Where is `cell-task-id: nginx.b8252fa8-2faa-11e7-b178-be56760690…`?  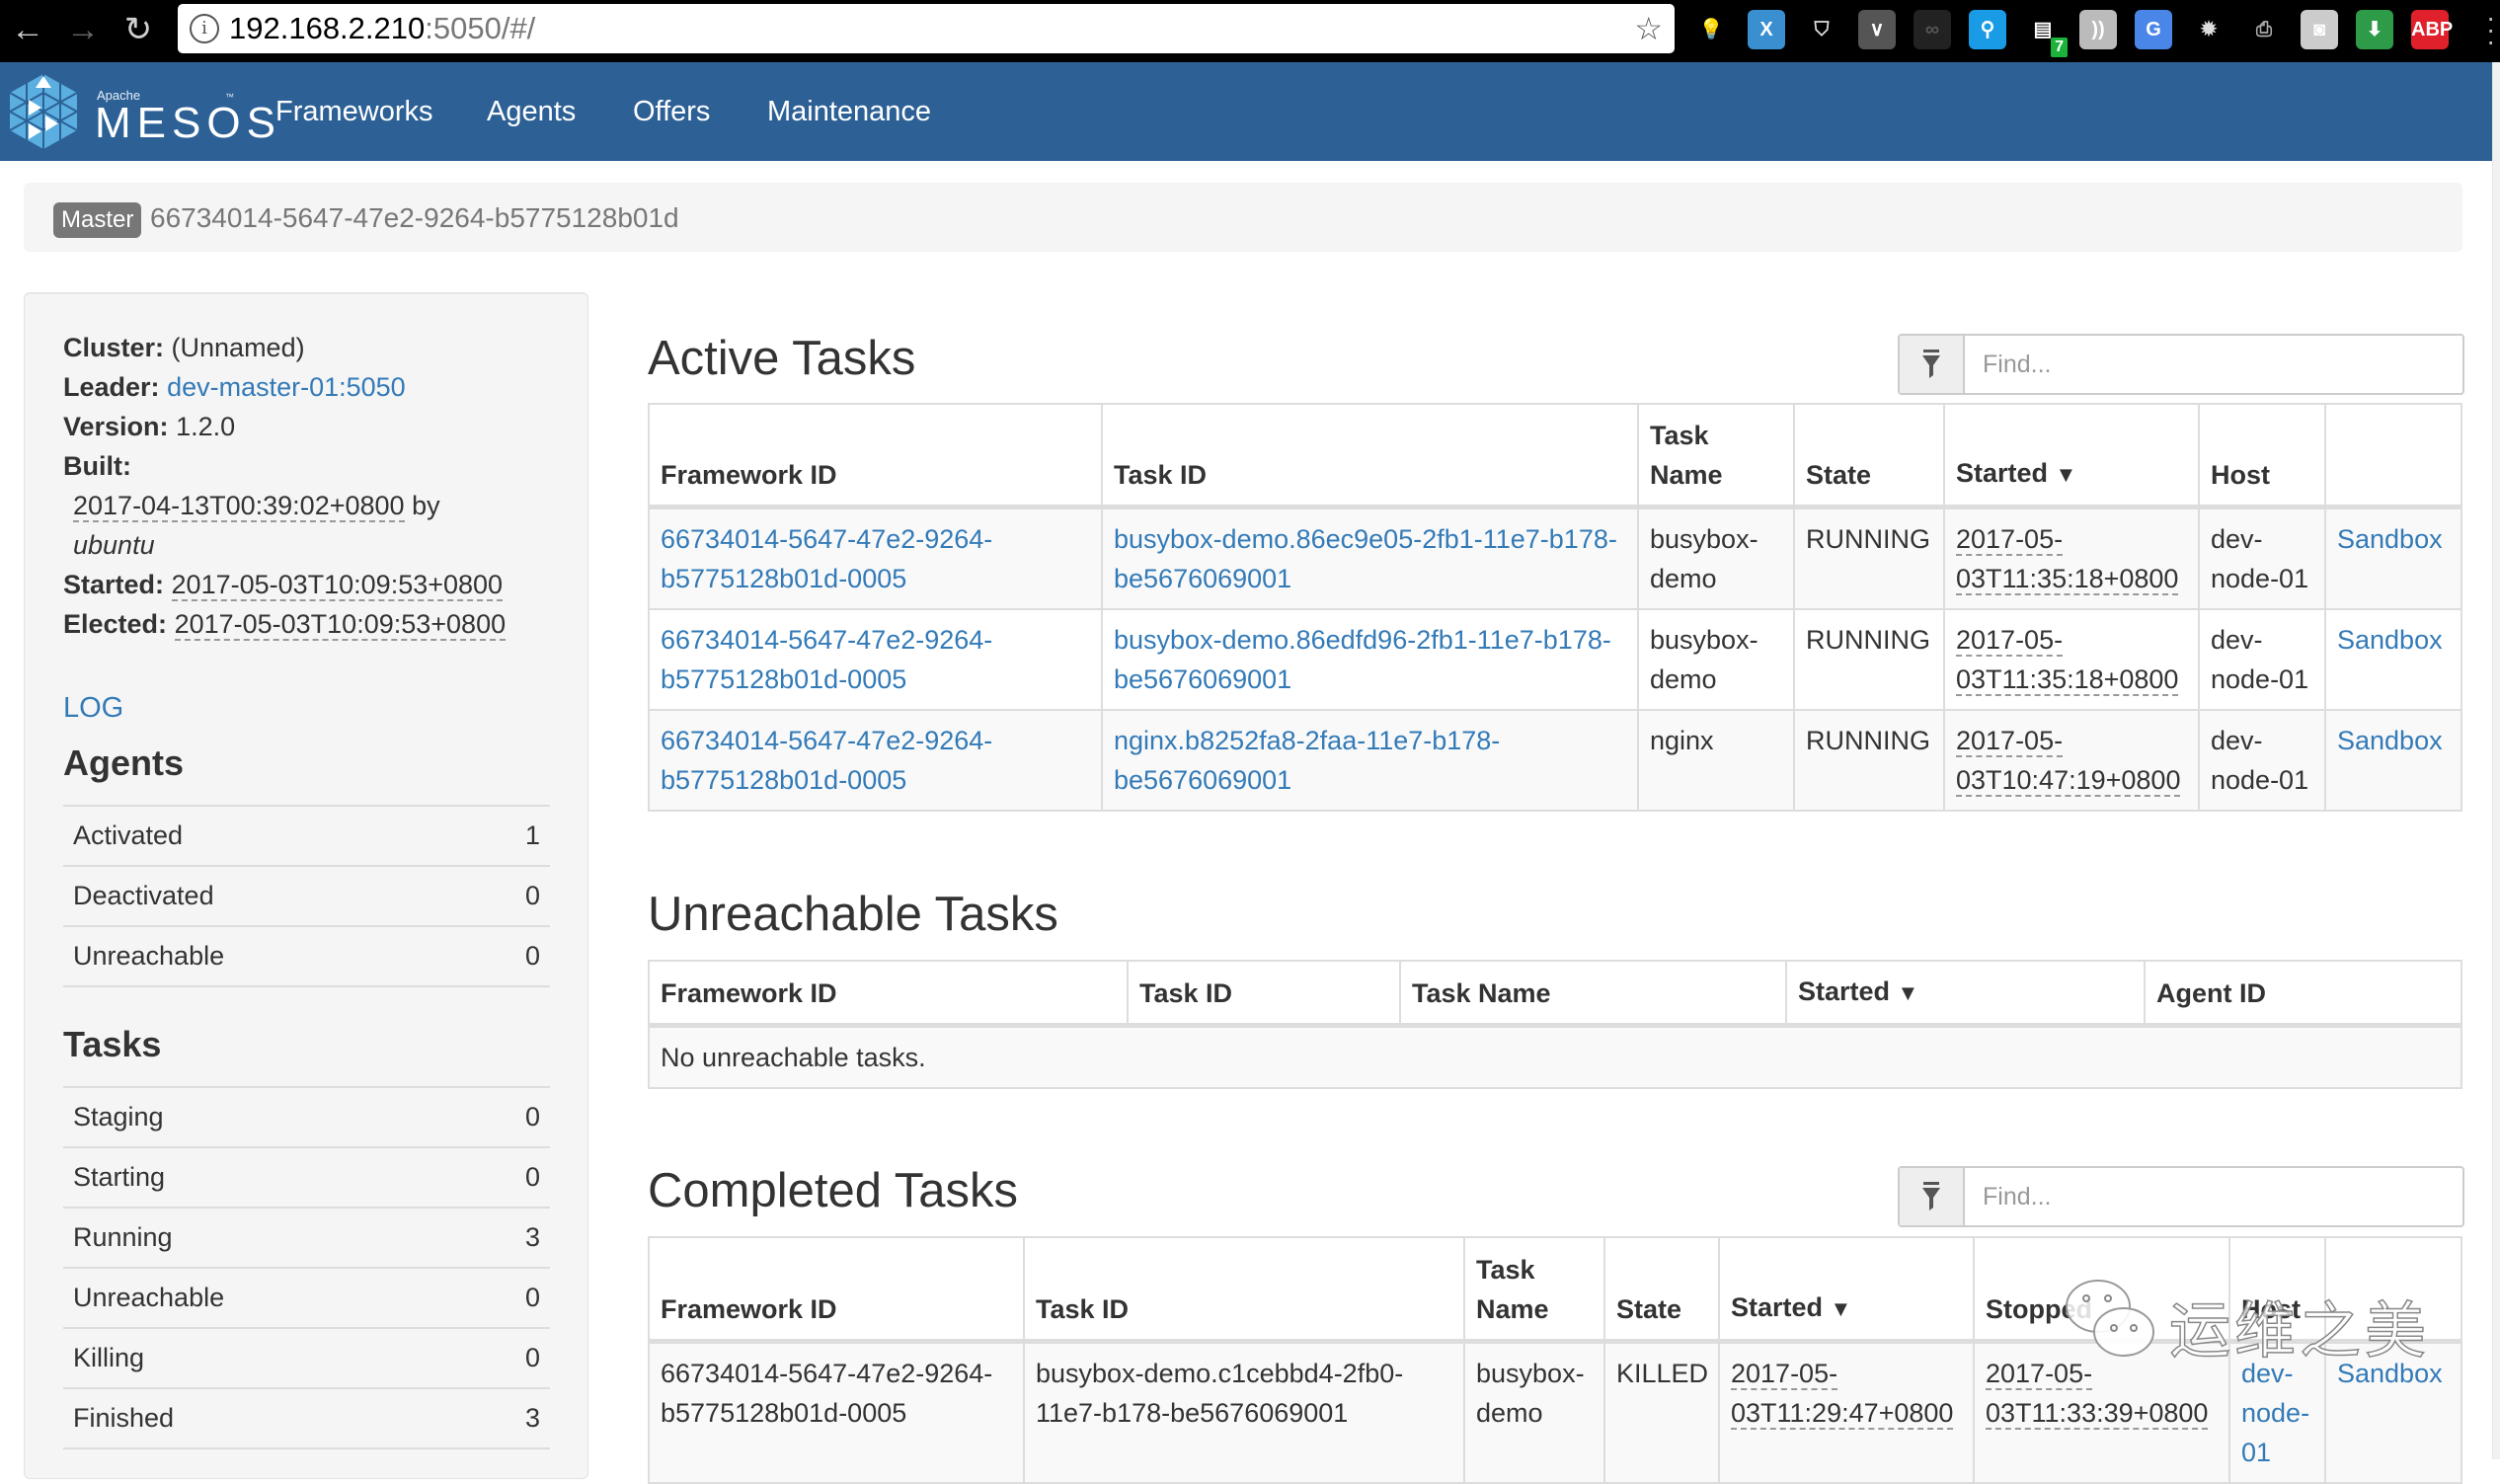
cell-task-id: nginx.b8252fa8-2faa-11e7-b178-be56760690… is located at coordinates (1370, 760).